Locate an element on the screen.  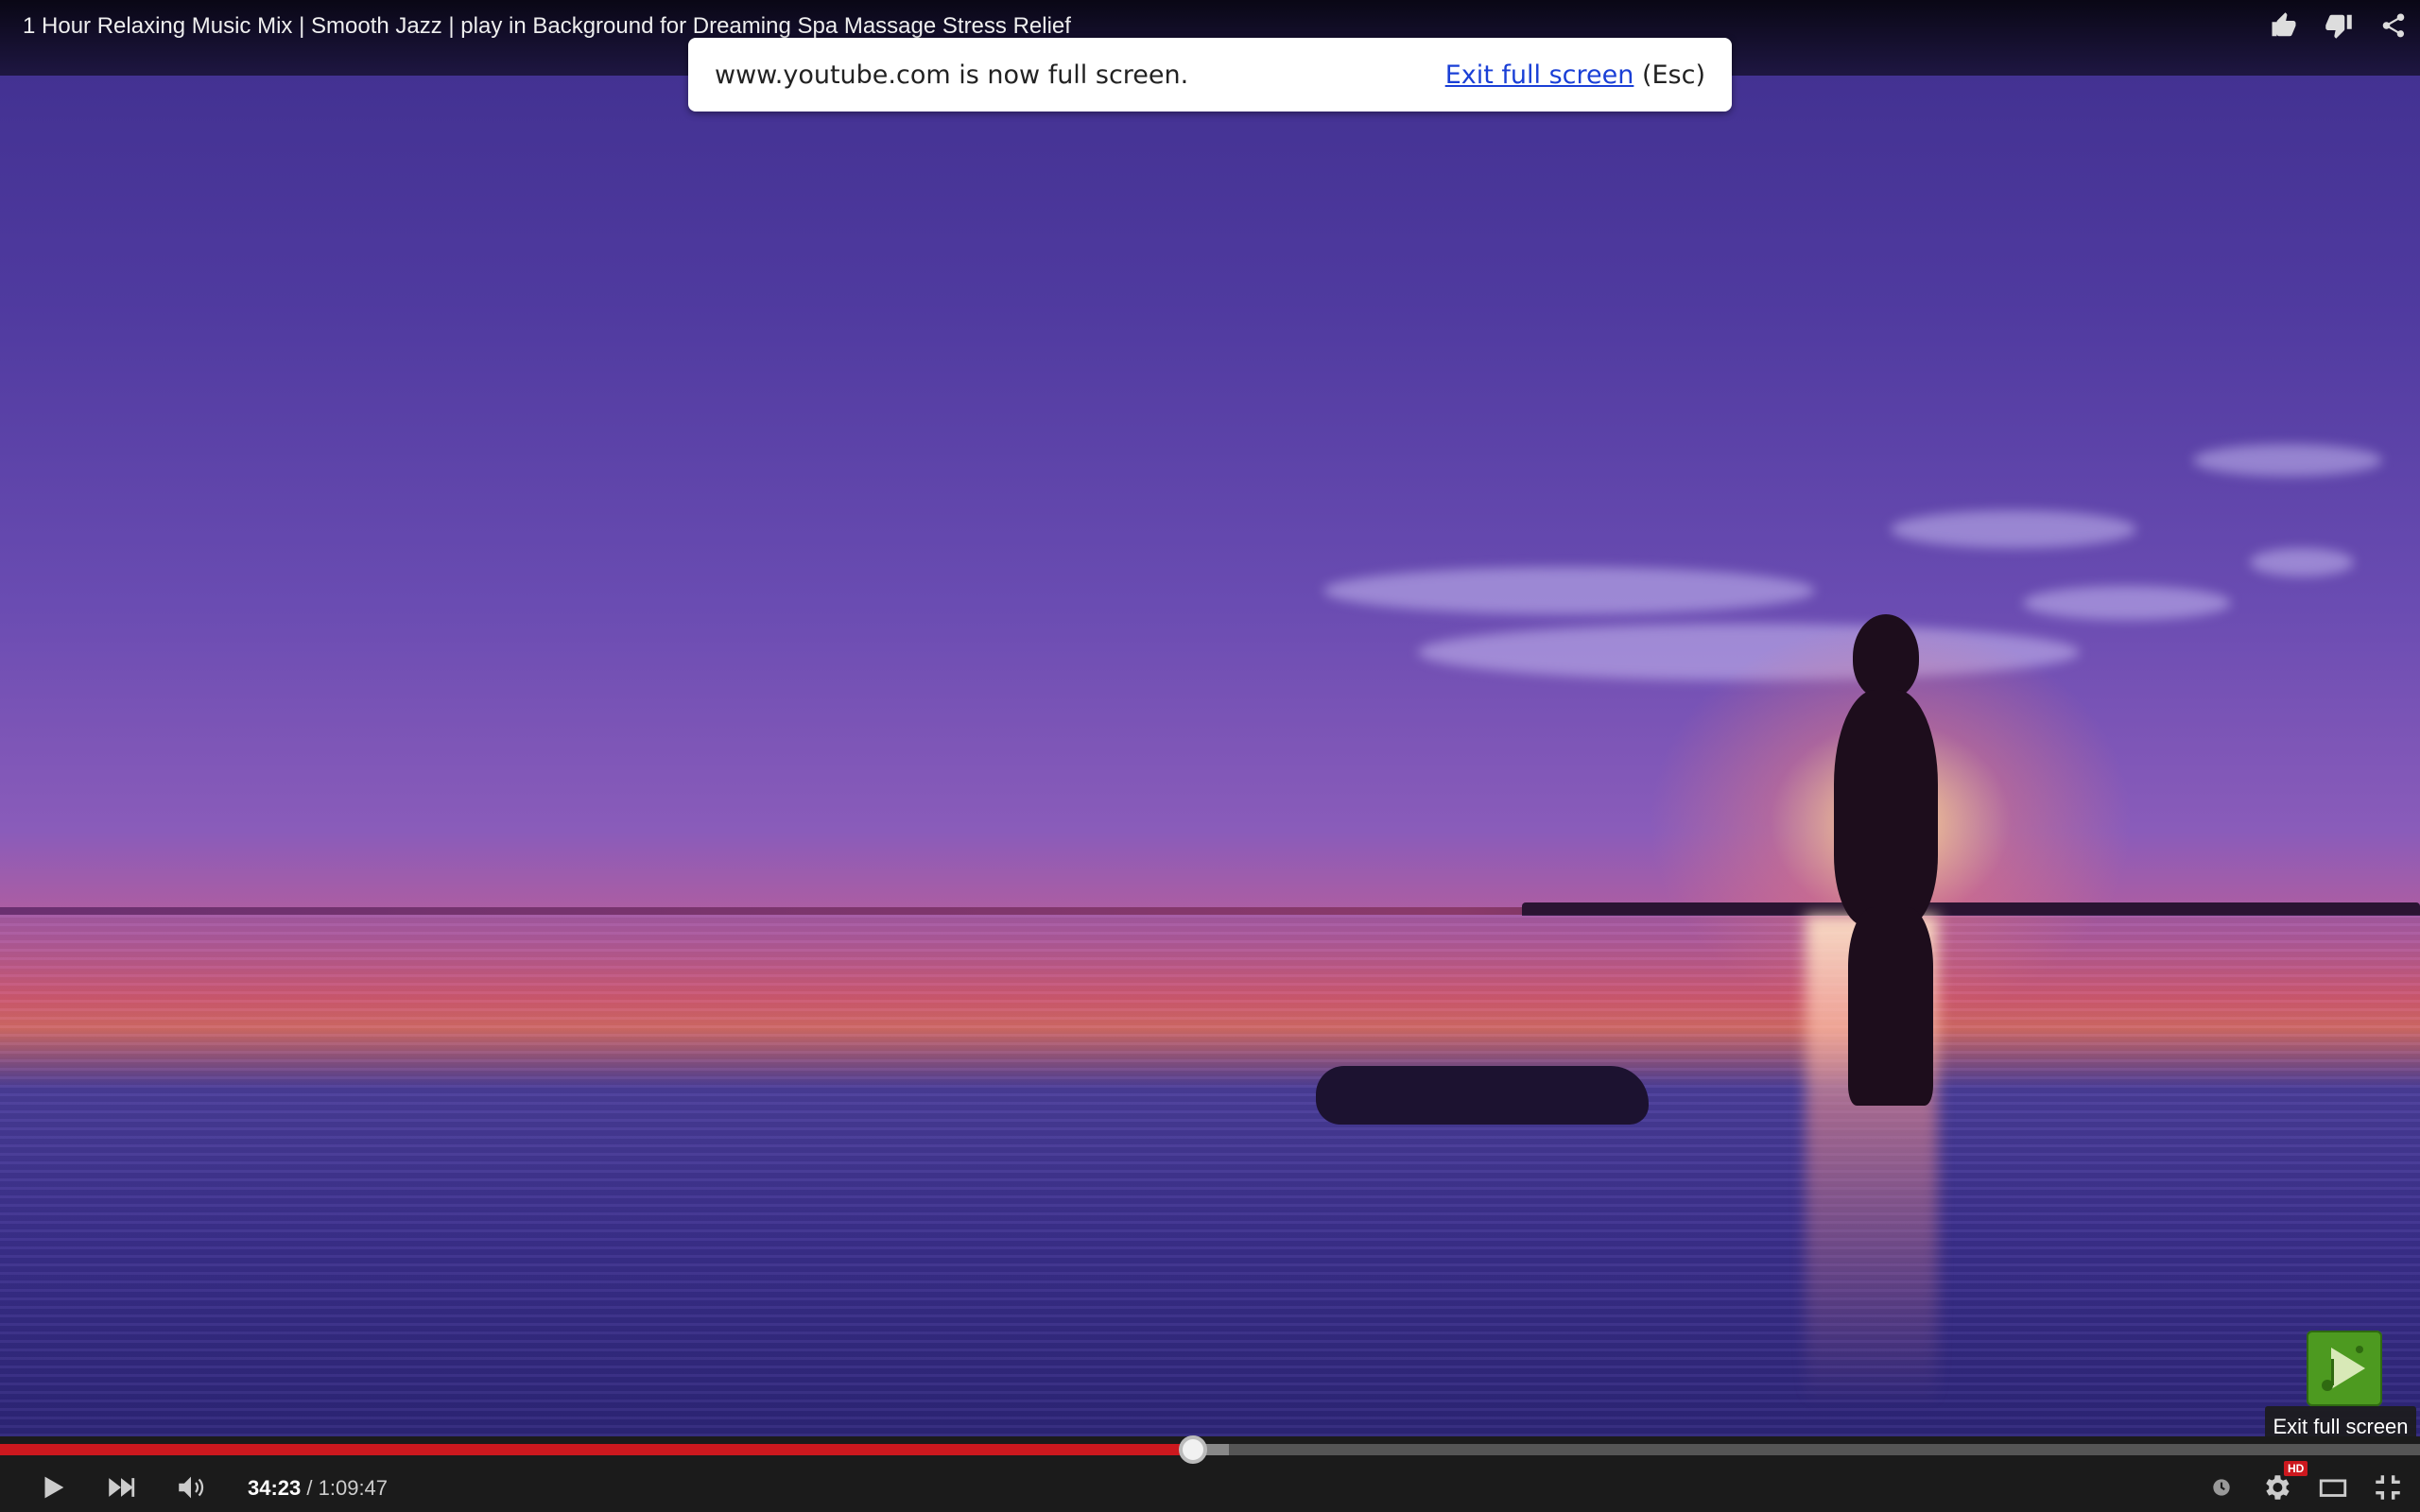
theater-mode-button is located at coordinates (2333, 1487).